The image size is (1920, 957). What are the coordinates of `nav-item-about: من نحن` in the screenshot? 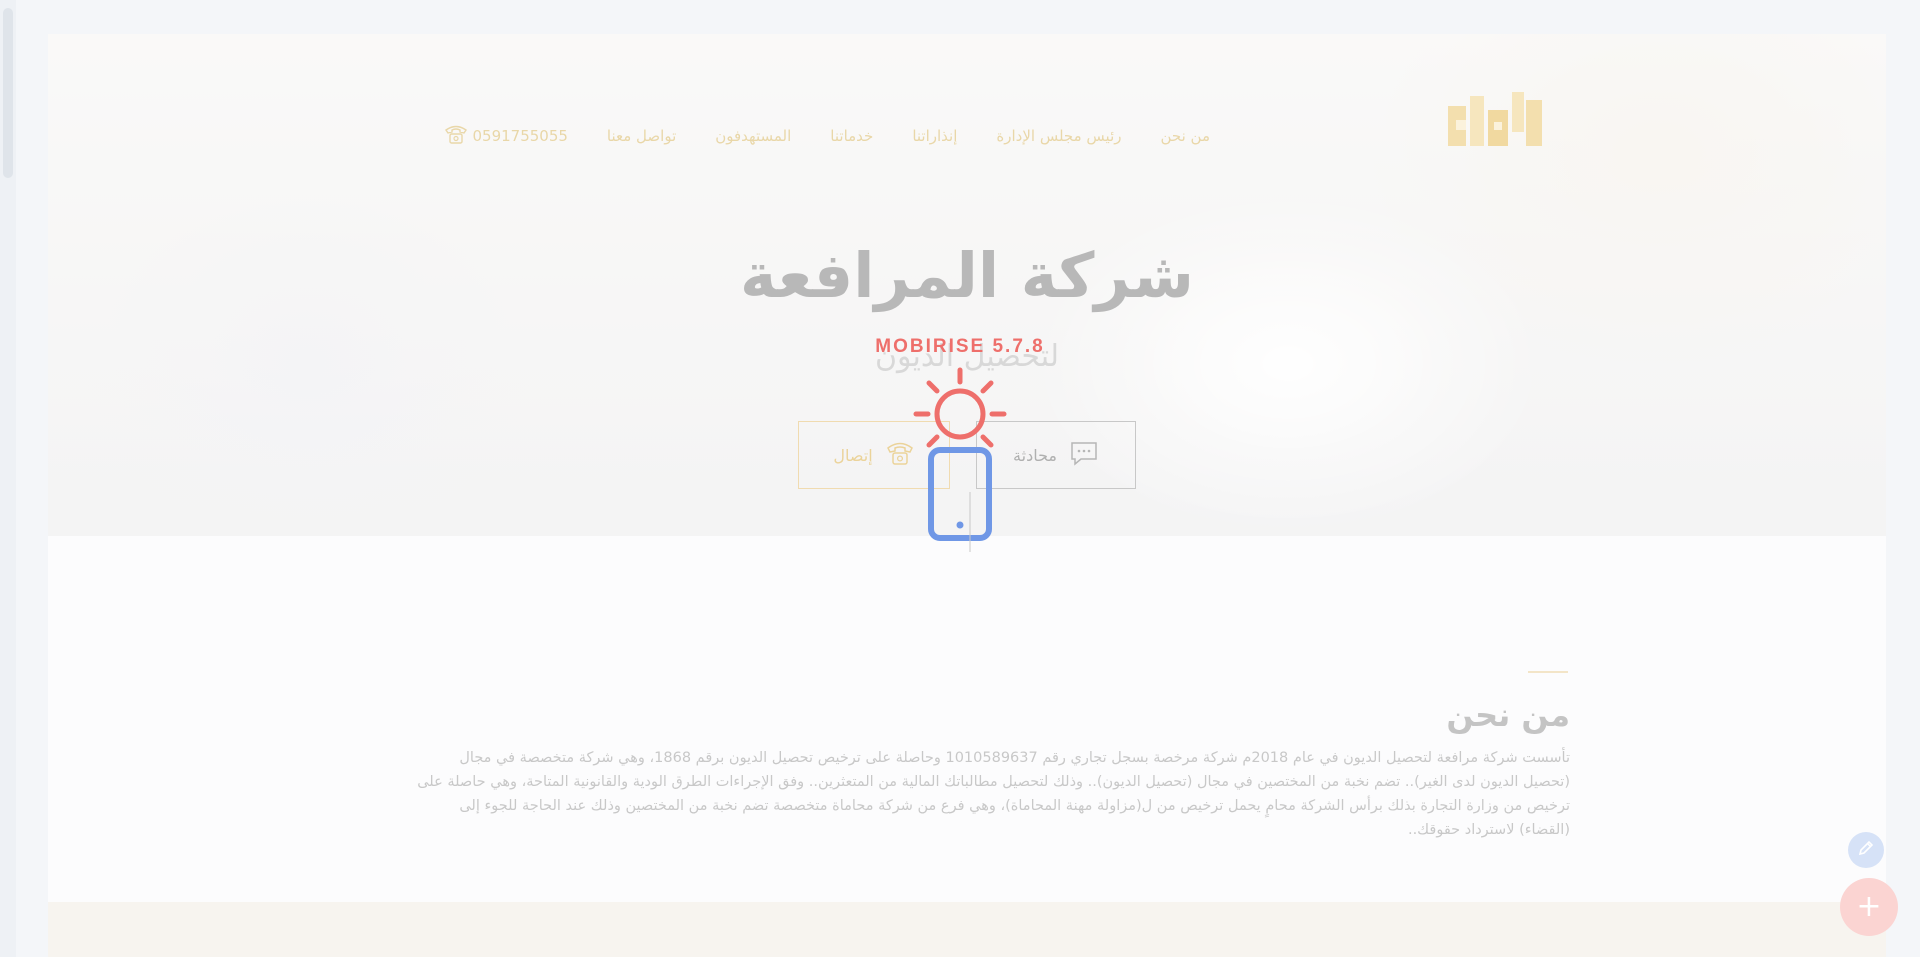 It's located at (1186, 136).